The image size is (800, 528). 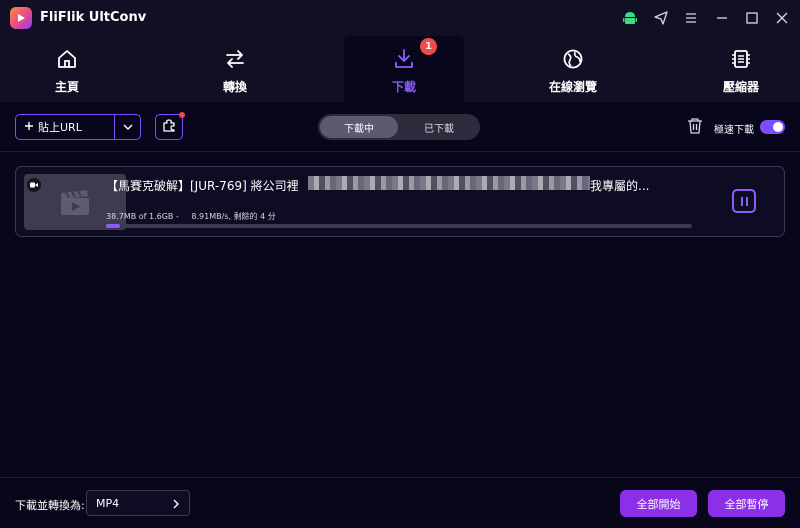 I want to click on android-icon, so click(x=630, y=18).